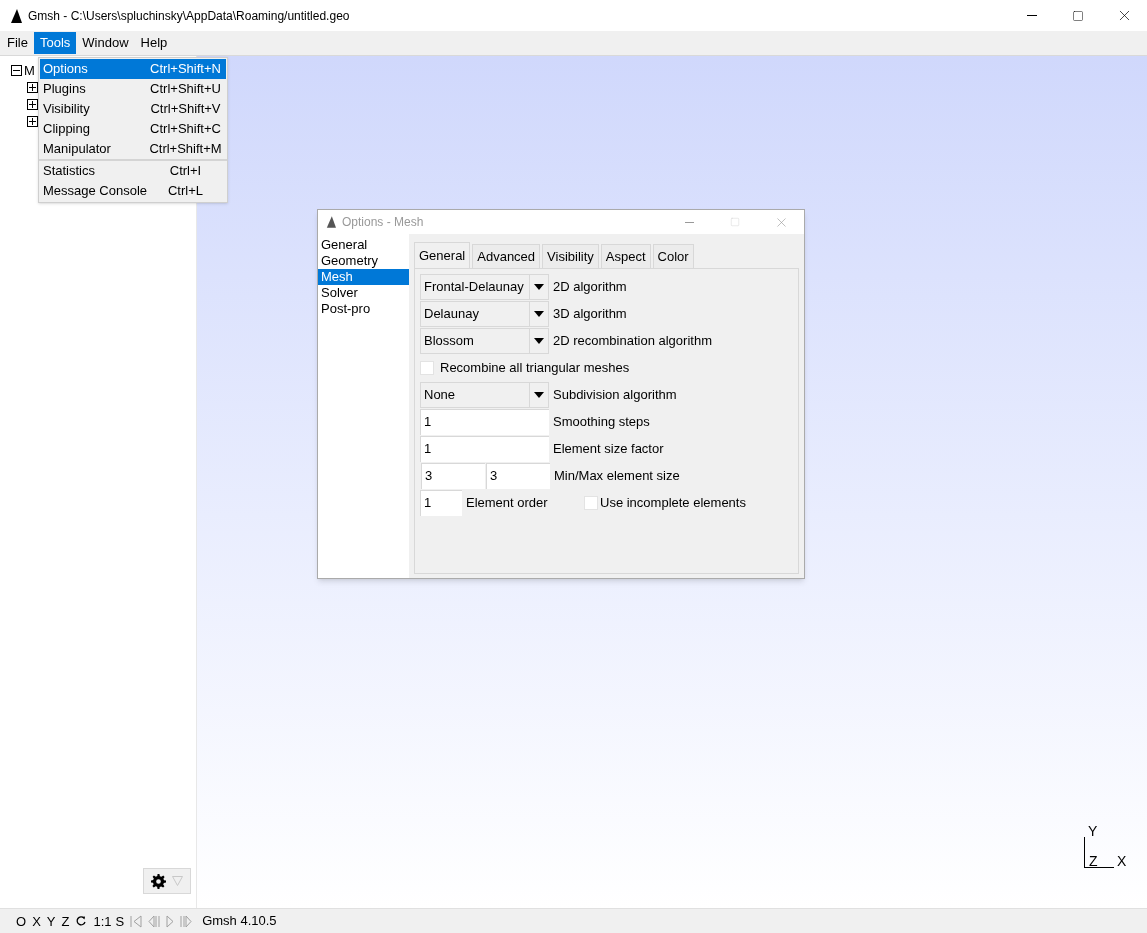  I want to click on rotate-icon, so click(81, 921).